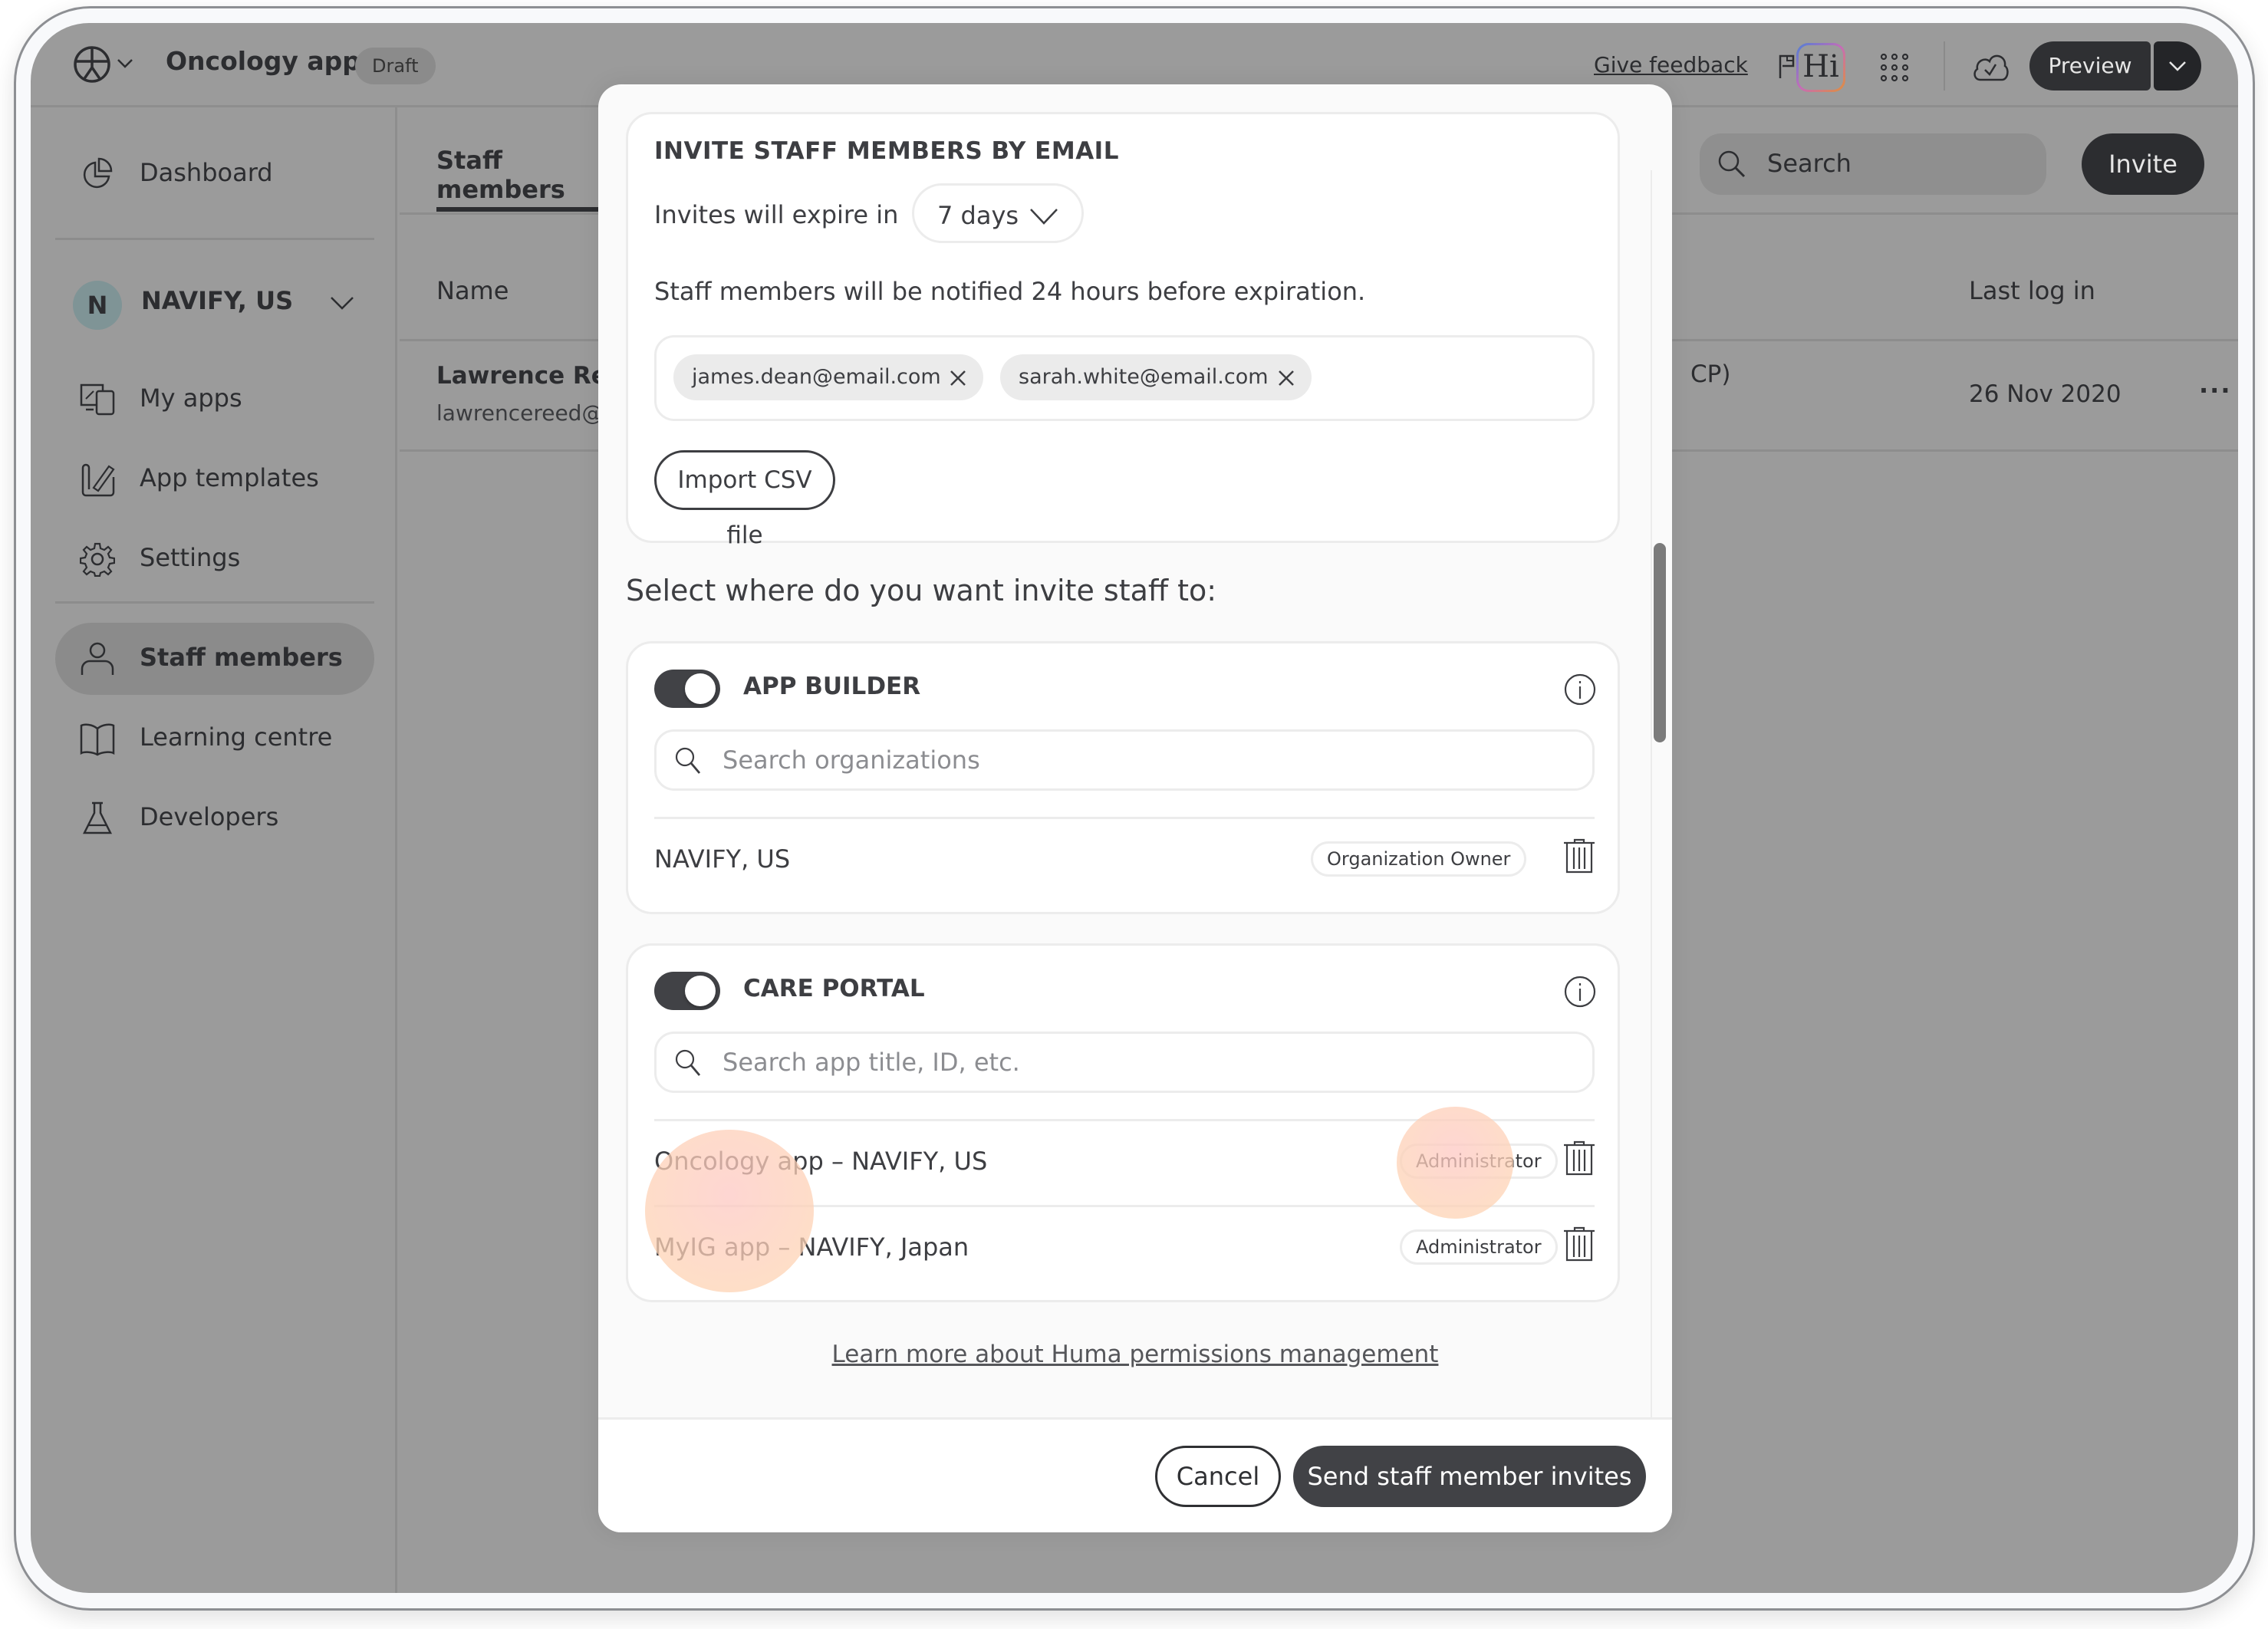 This screenshot has width=2268, height=1629. Describe the element at coordinates (812, 1247) in the screenshot. I see `app-entry-name: MyIG app – NAVIFY, Japan` at that location.